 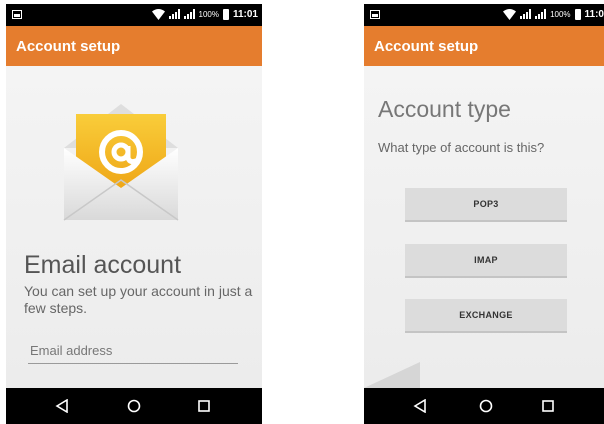 I want to click on clock: 11:0, so click(x=594, y=14).